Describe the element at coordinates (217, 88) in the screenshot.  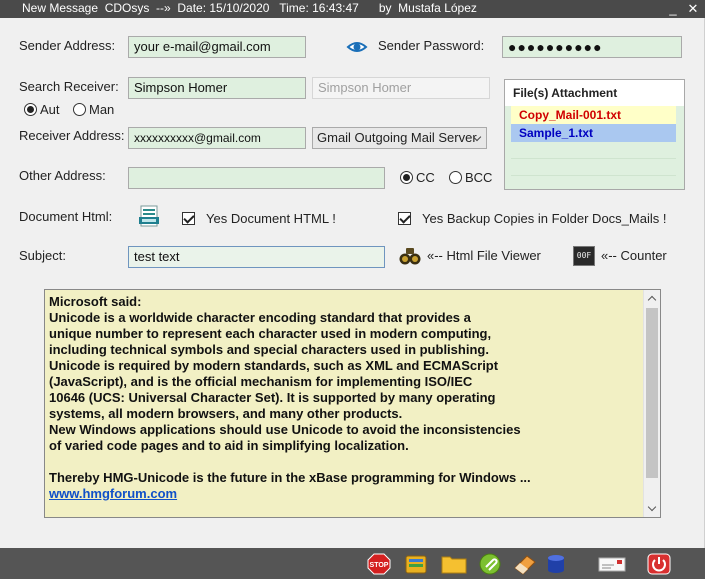
I see `search-receiver-input: Simpson Homer` at that location.